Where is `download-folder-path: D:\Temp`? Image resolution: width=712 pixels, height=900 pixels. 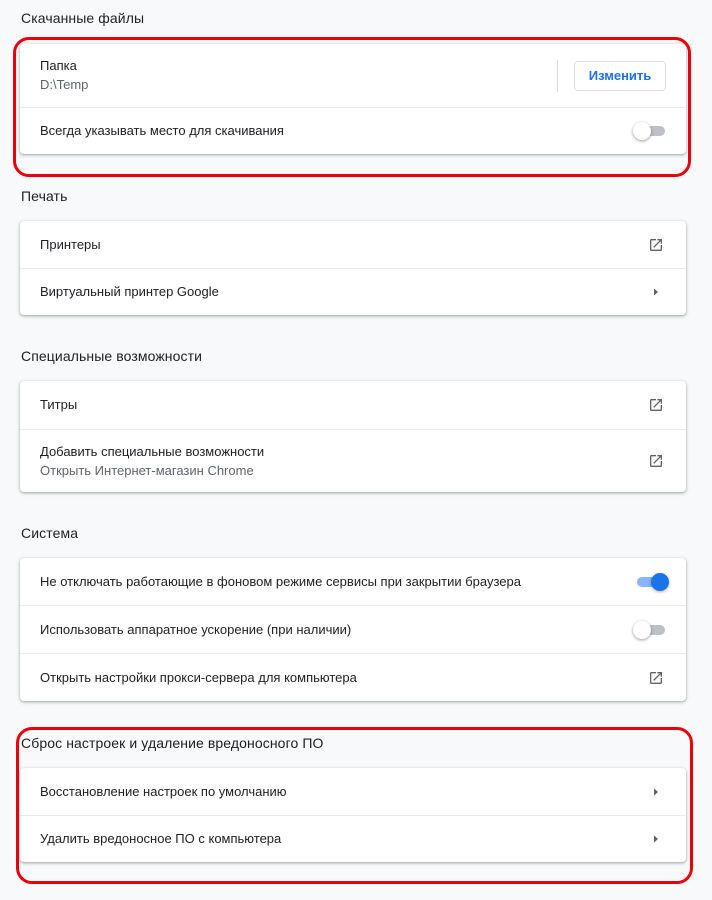
download-folder-path: D:\Temp is located at coordinates (64, 84).